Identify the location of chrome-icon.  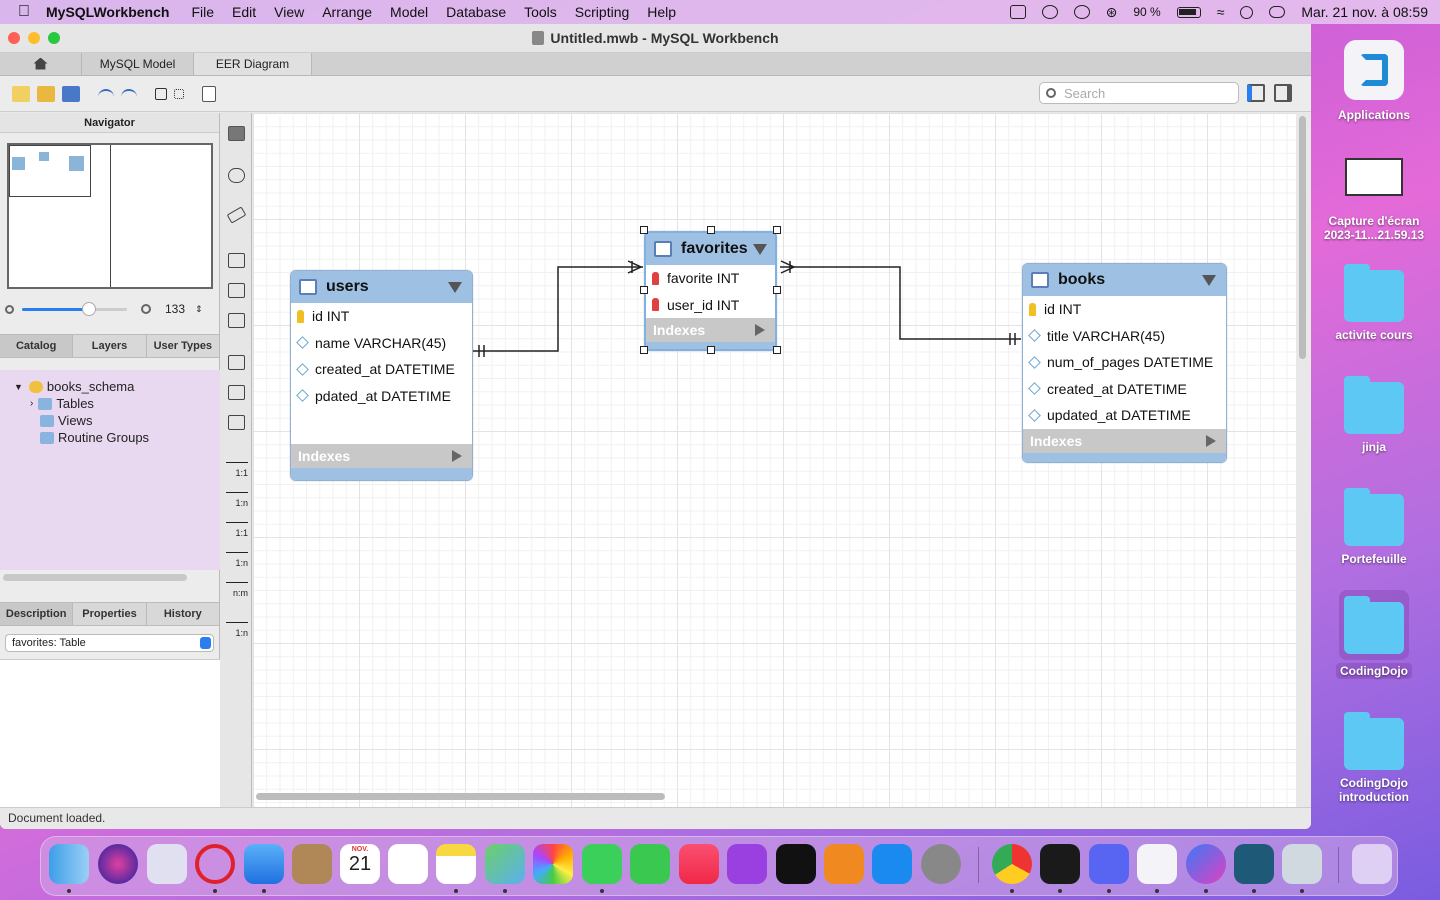
(1012, 864).